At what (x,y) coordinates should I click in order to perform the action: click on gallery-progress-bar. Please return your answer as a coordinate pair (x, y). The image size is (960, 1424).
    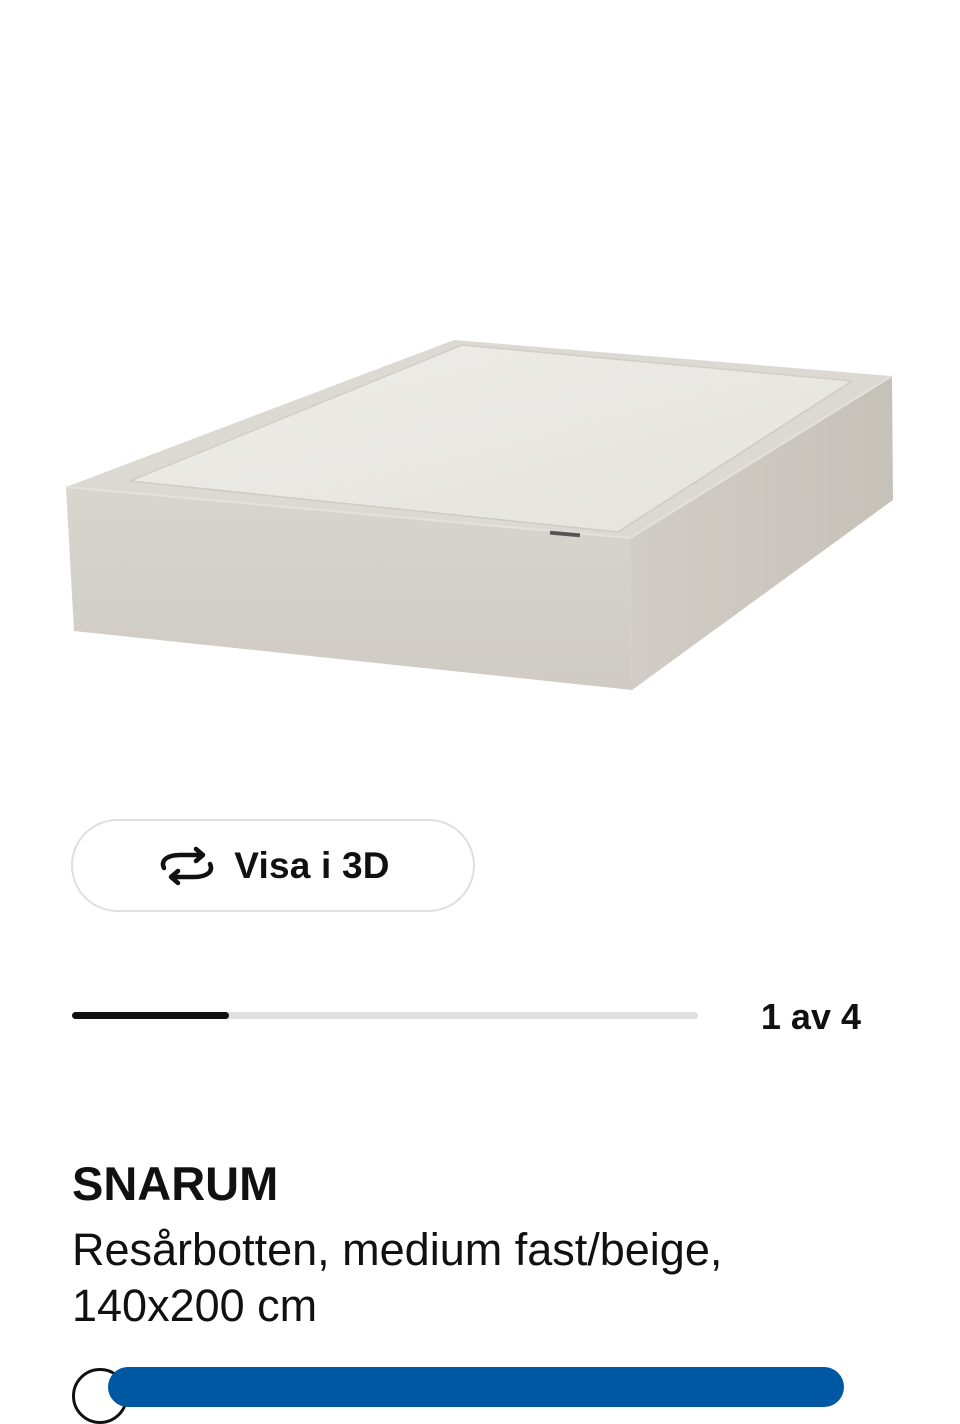
    Looking at the image, I should click on (385, 1015).